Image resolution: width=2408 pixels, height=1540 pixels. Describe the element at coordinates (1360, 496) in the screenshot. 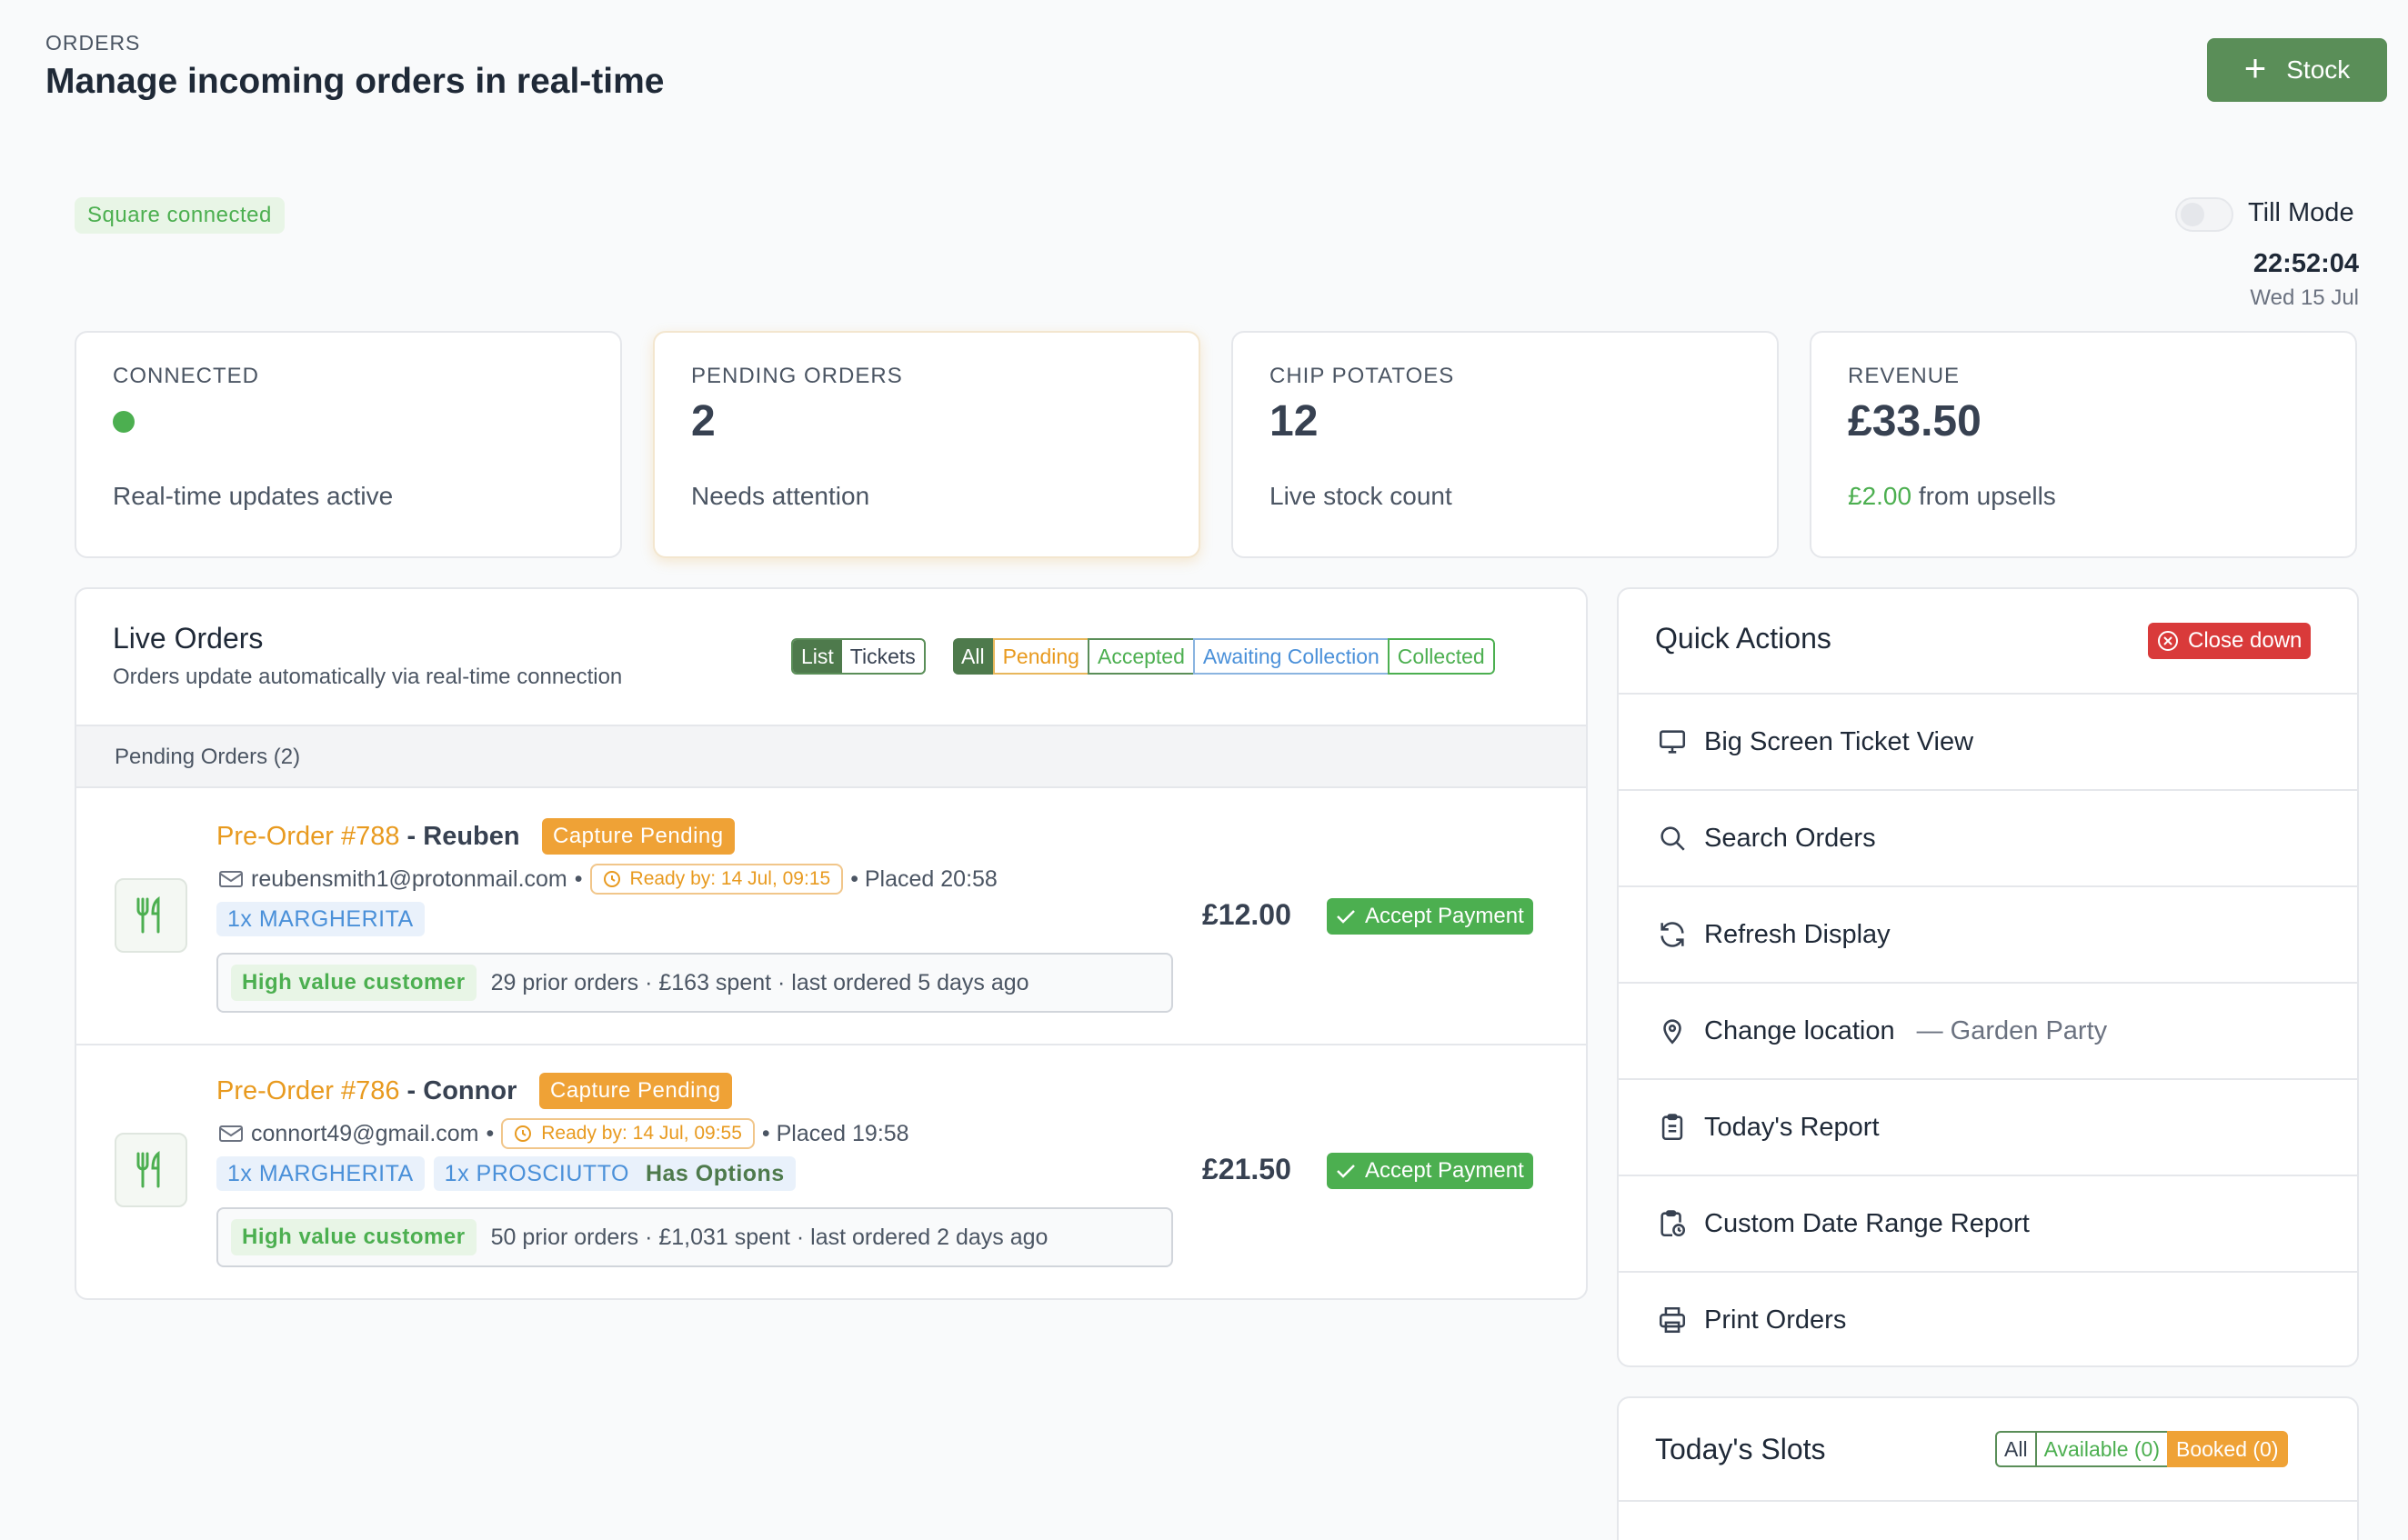

I see `stat-sub: Live stock count` at that location.